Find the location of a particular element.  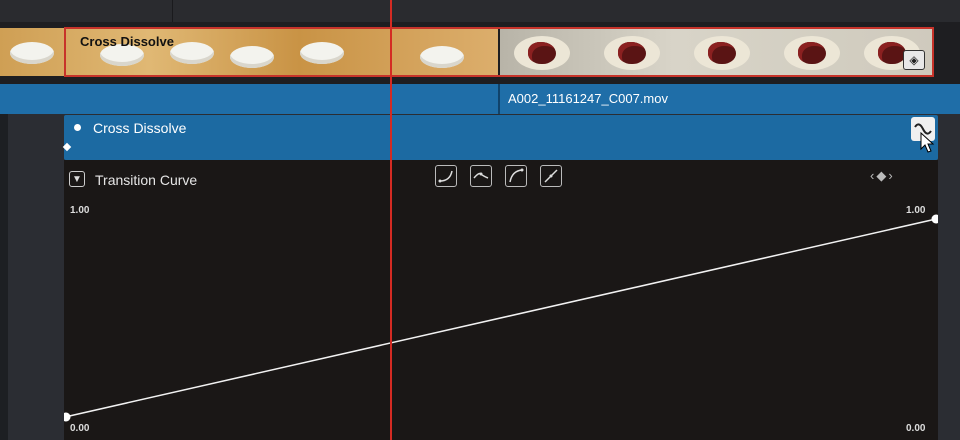

edit-point-divider is located at coordinates (499, 99).